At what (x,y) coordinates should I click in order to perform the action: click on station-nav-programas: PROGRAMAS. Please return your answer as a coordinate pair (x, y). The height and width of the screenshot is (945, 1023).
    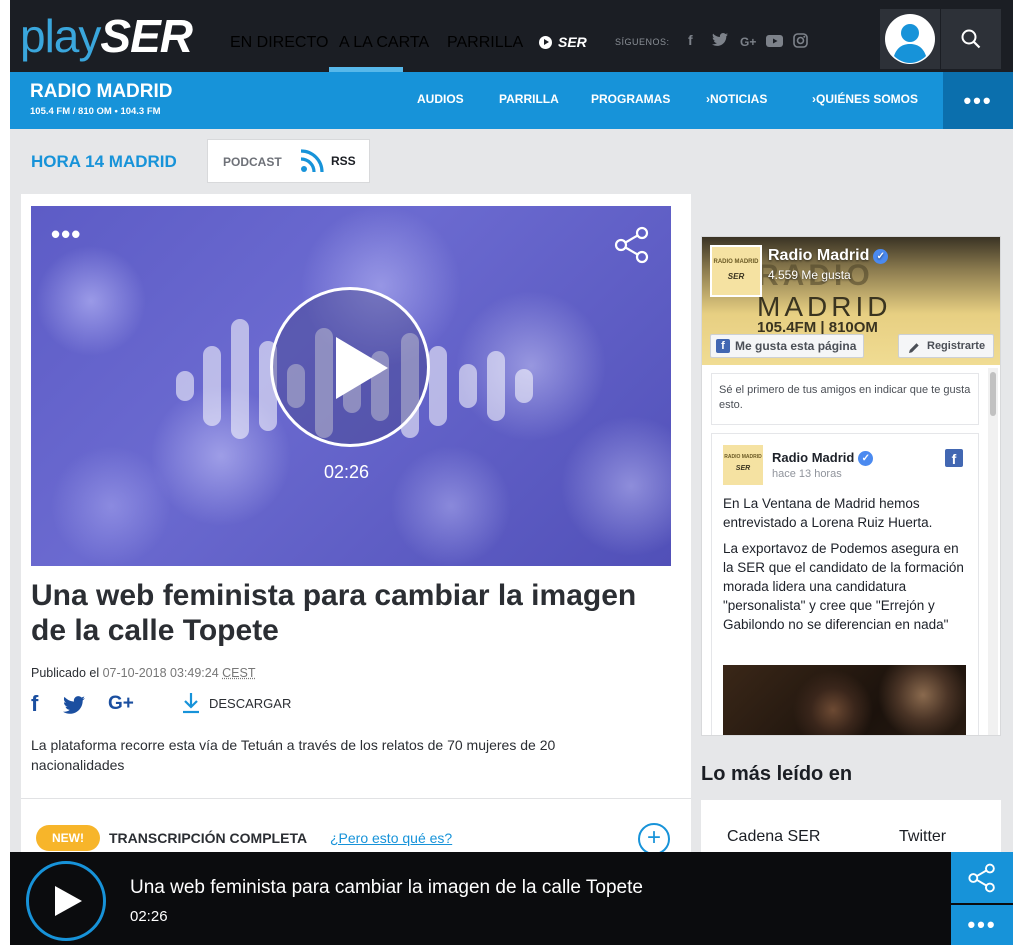
    Looking at the image, I should click on (630, 99).